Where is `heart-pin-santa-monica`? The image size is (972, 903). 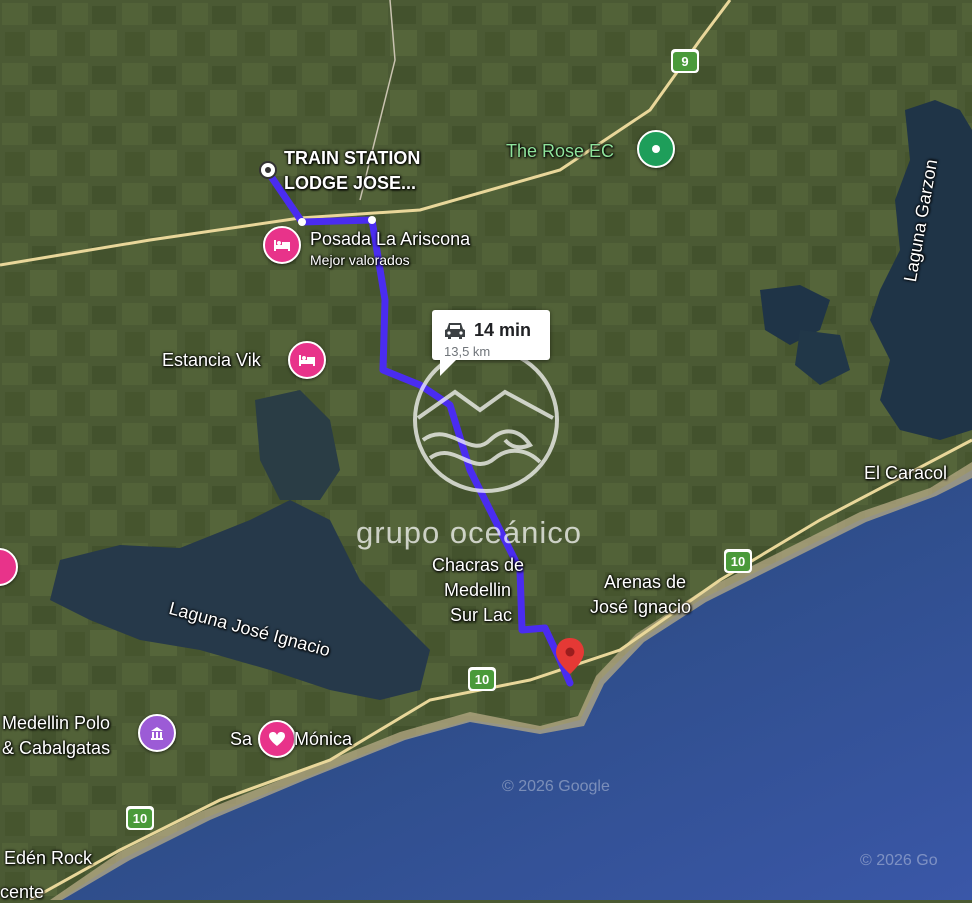 heart-pin-santa-monica is located at coordinates (277, 739).